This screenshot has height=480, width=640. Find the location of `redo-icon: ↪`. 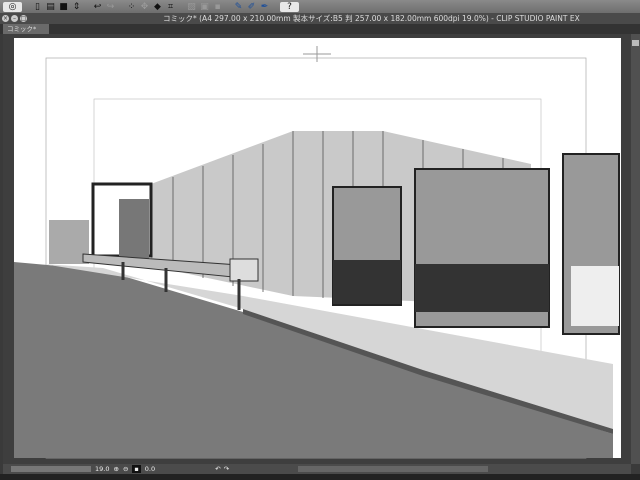

redo-icon: ↪ is located at coordinates (110, 7).